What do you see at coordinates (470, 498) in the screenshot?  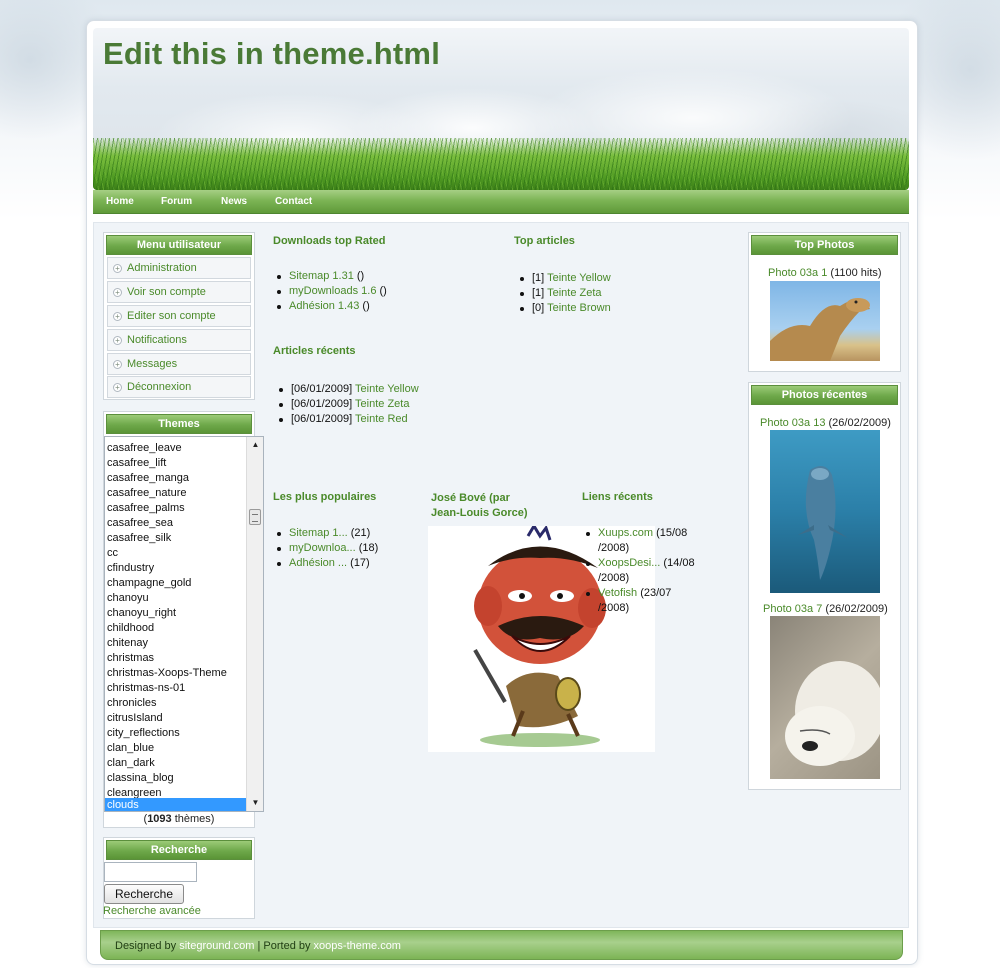 I see `jose-bove-title-line1: José Bové (par` at bounding box center [470, 498].